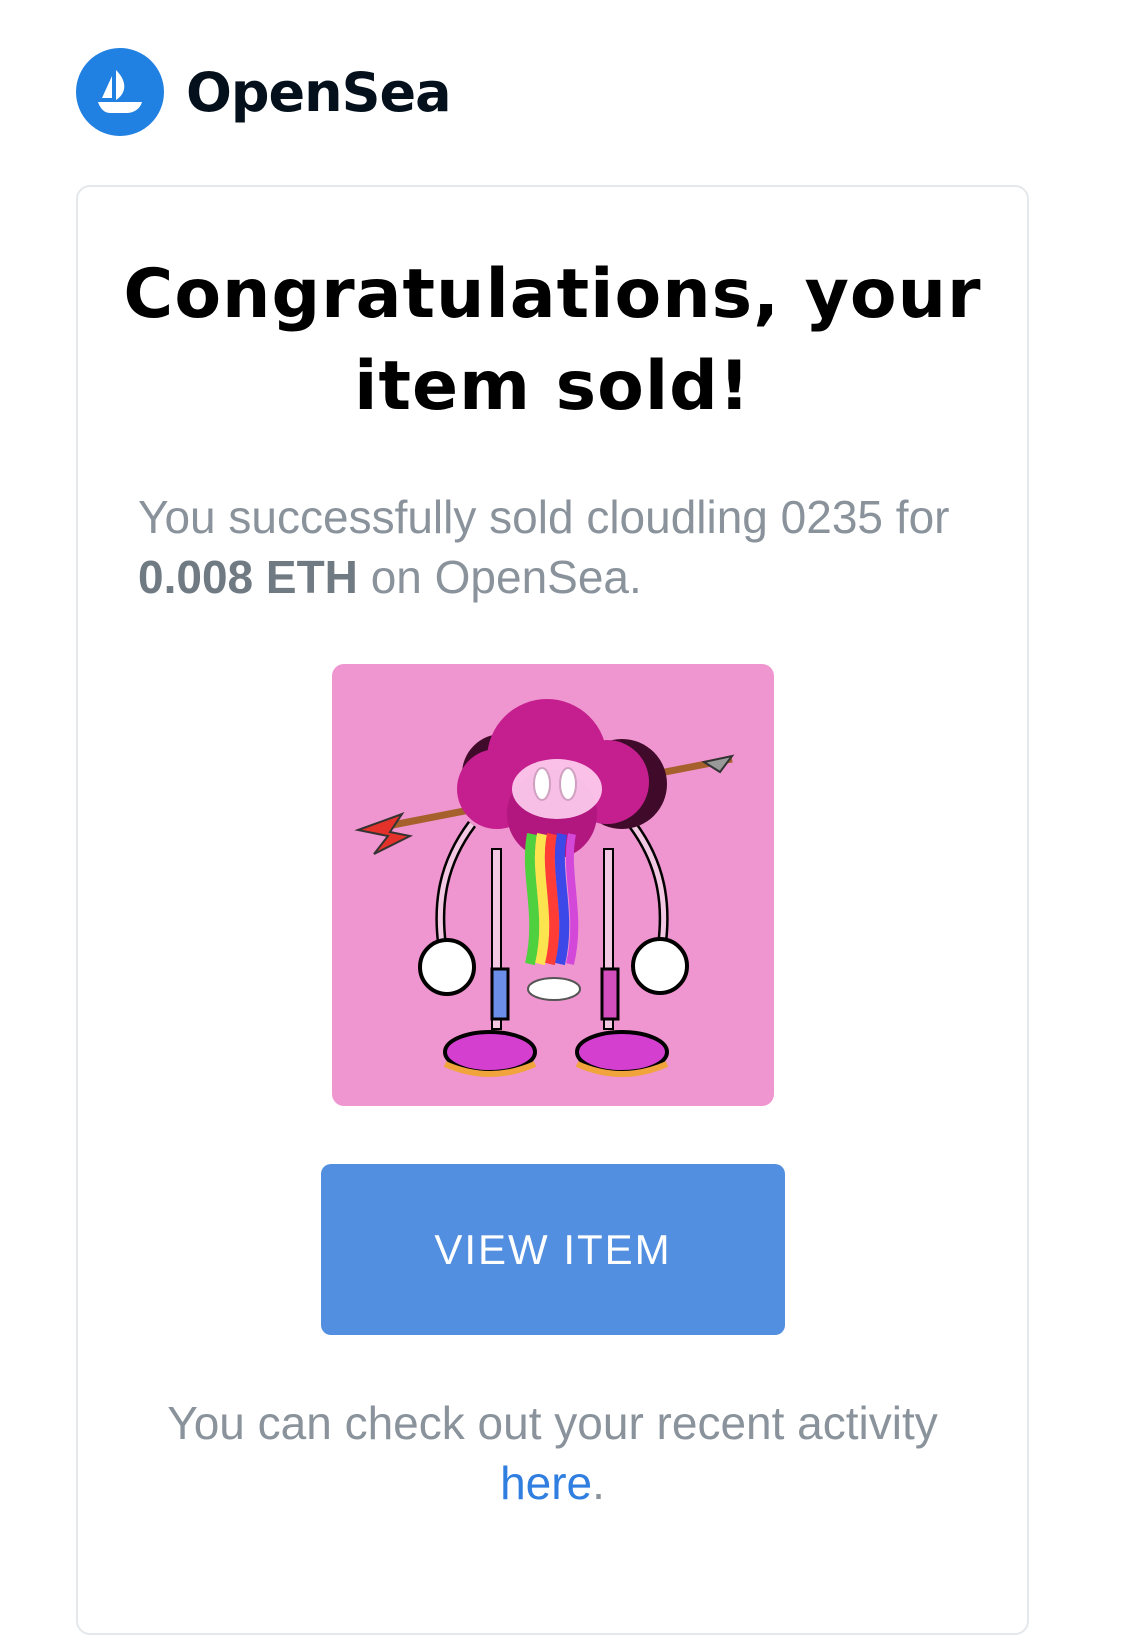 Image resolution: width=1125 pixels, height=1635 pixels. What do you see at coordinates (544, 517) in the screenshot?
I see `message-prefix: You successfully sold cloudling 0235 for` at bounding box center [544, 517].